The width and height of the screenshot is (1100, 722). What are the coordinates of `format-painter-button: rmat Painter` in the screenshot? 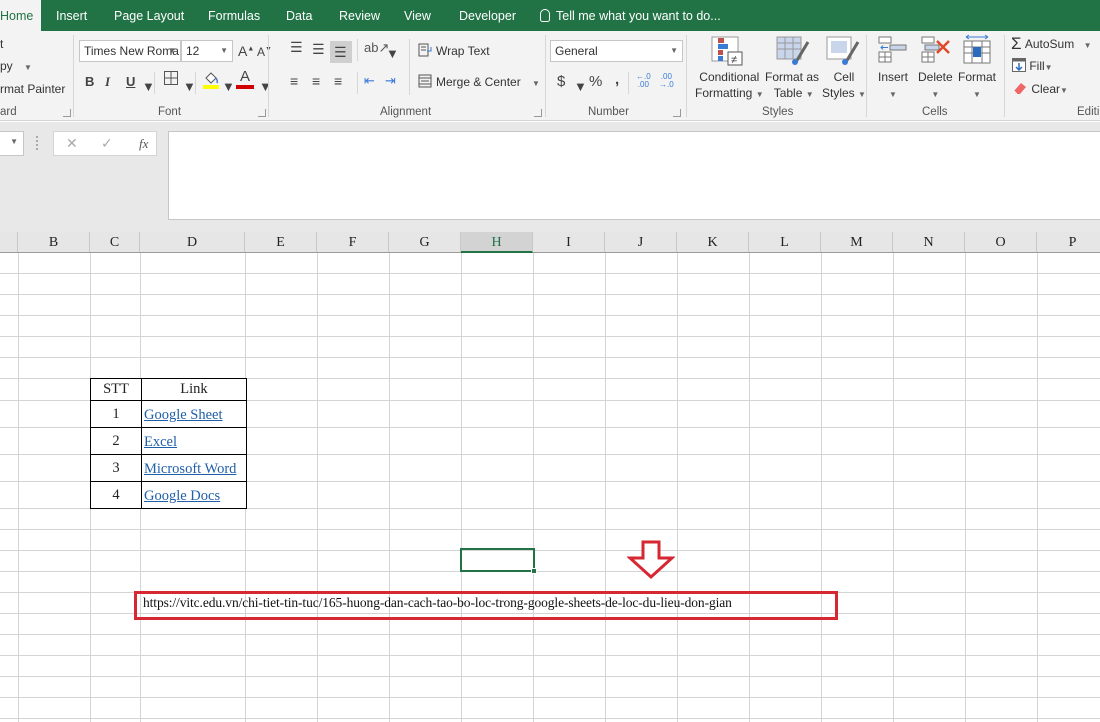 It's located at (32, 89).